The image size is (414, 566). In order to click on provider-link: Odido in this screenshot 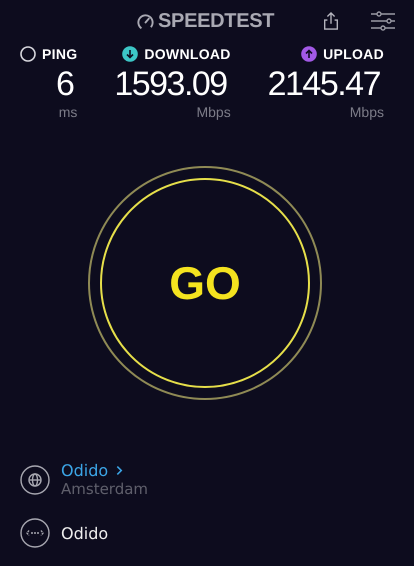, I will do `click(84, 470)`.